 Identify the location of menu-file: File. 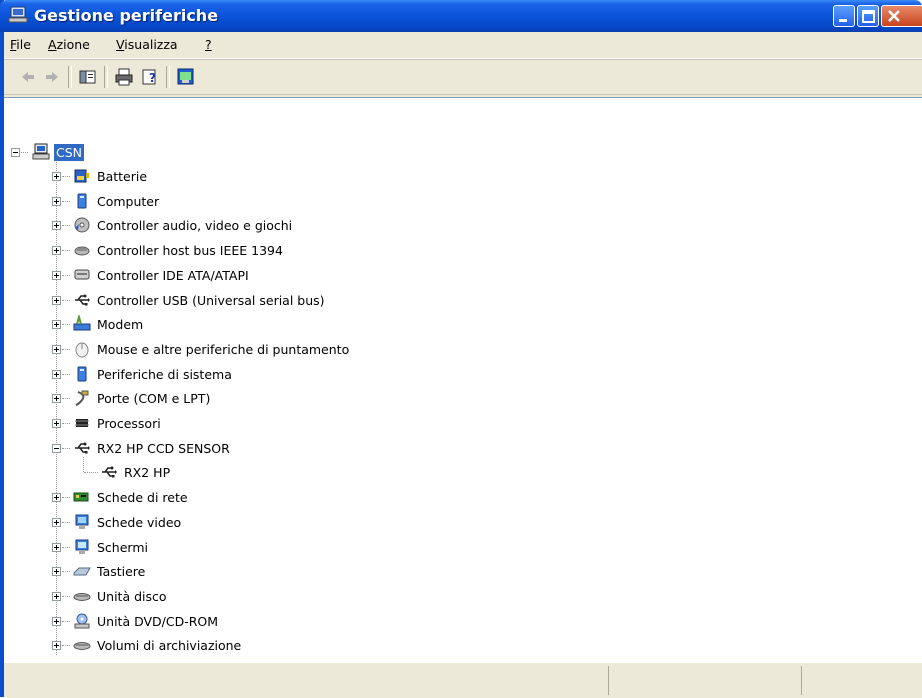
(20, 44).